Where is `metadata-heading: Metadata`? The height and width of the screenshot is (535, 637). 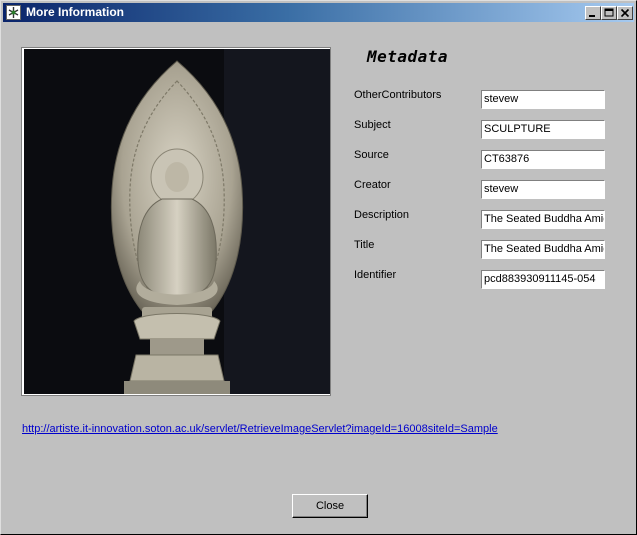
metadata-heading: Metadata is located at coordinates (408, 56).